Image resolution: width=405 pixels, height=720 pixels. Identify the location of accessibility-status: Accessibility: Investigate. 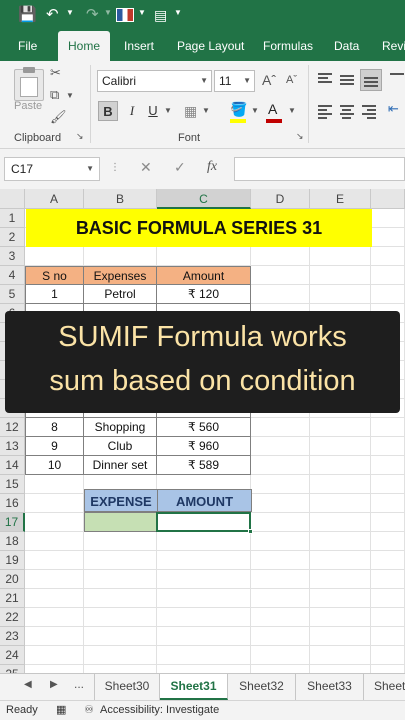
(159, 710).